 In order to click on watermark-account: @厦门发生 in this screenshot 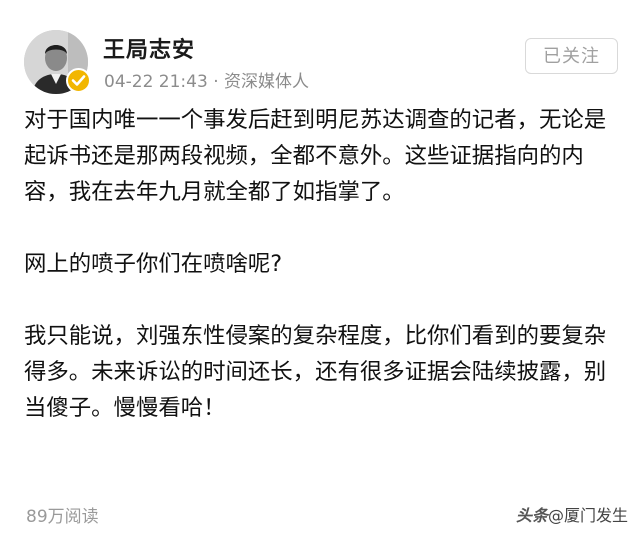, I will do `click(587, 515)`.